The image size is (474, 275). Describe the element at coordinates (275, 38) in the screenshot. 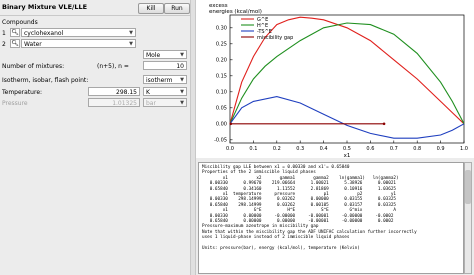

I see `legend-label: miscibility gap` at that location.